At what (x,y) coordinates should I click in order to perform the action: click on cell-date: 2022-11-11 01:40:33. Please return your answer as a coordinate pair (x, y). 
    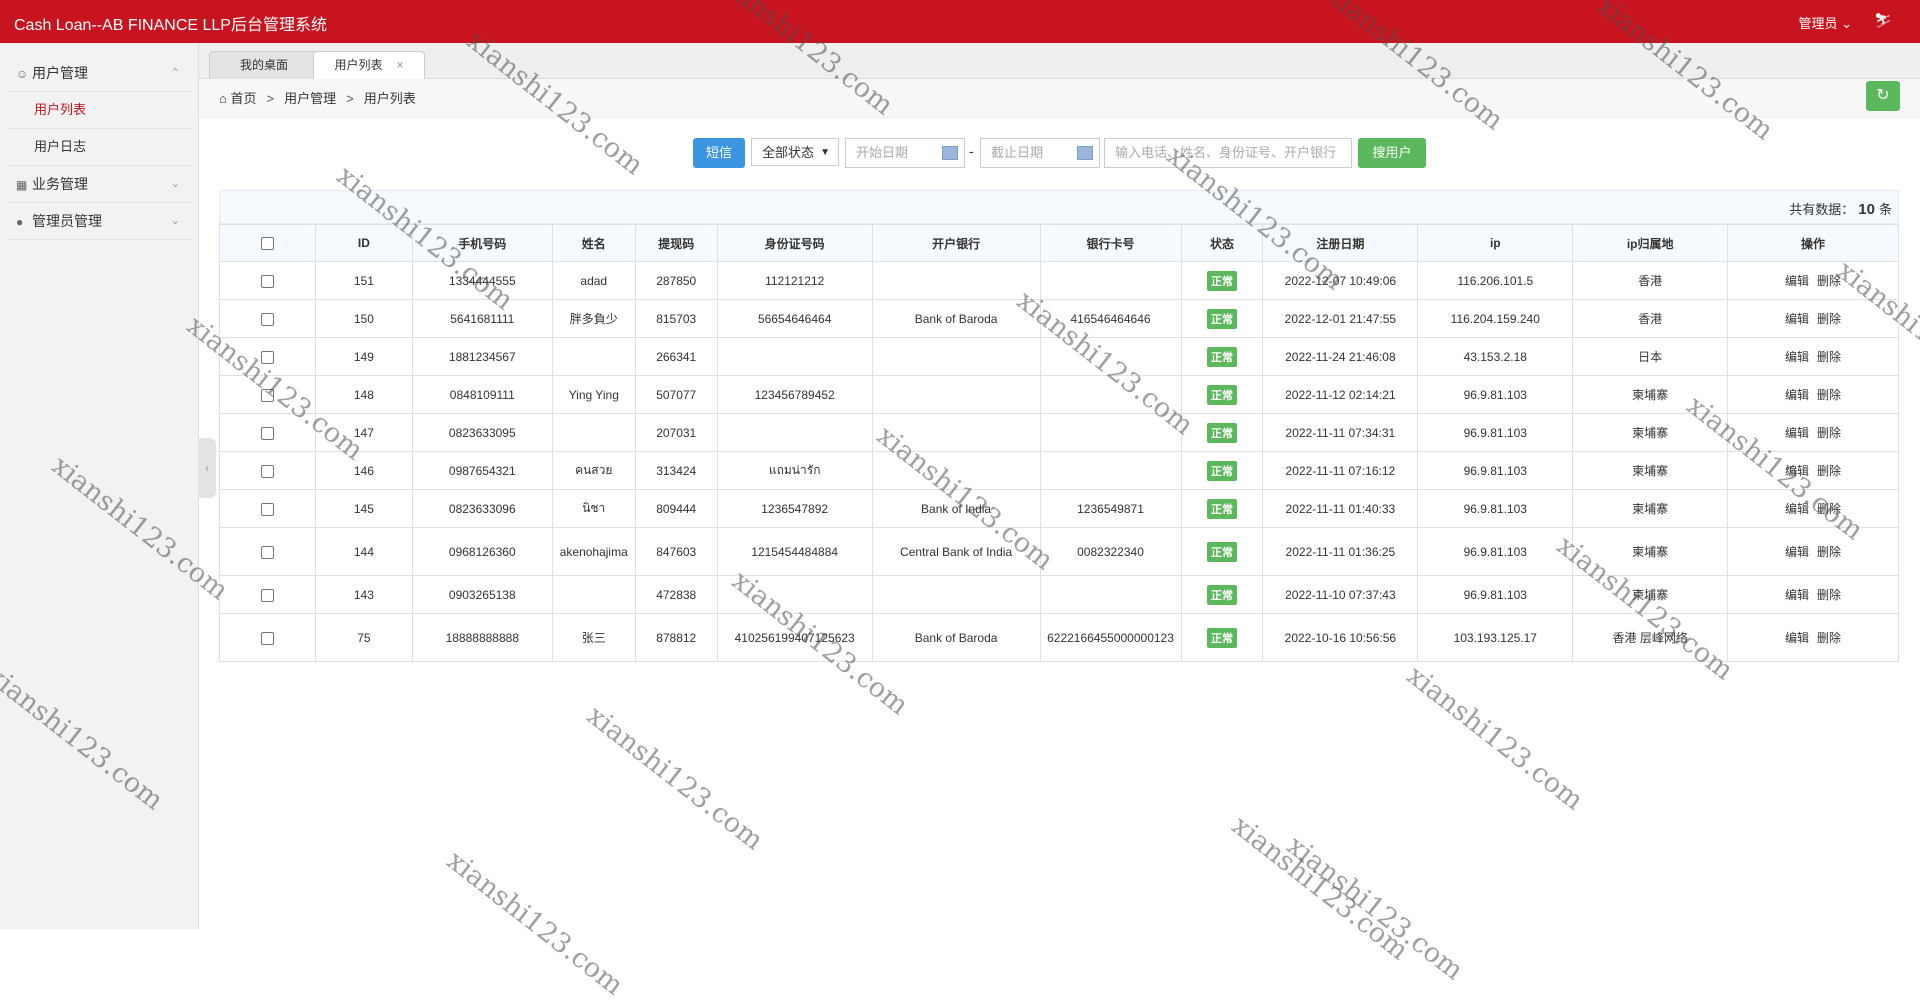
    Looking at the image, I should click on (1340, 508).